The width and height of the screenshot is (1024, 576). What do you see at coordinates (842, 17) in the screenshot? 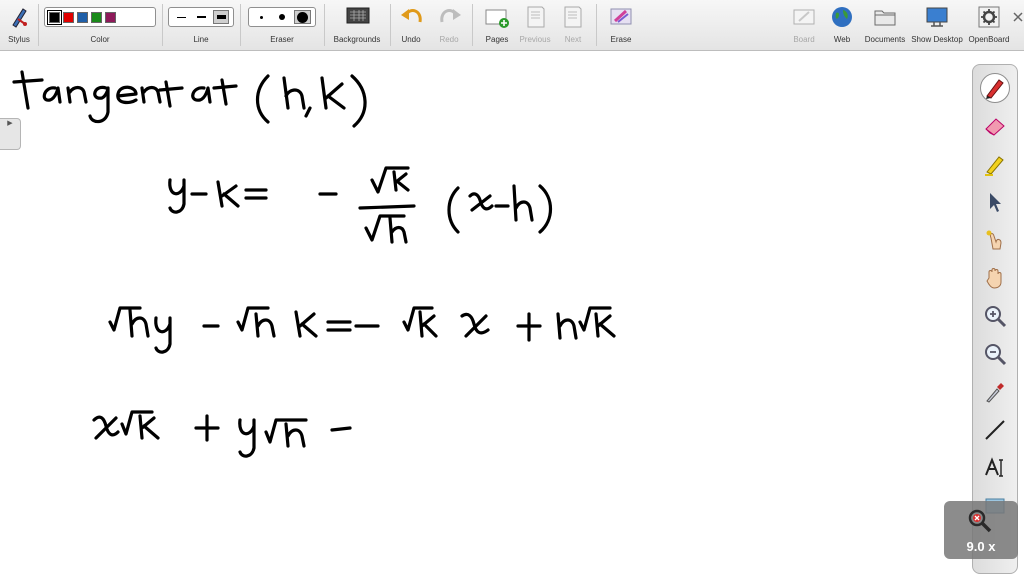
I see `globe-icon` at bounding box center [842, 17].